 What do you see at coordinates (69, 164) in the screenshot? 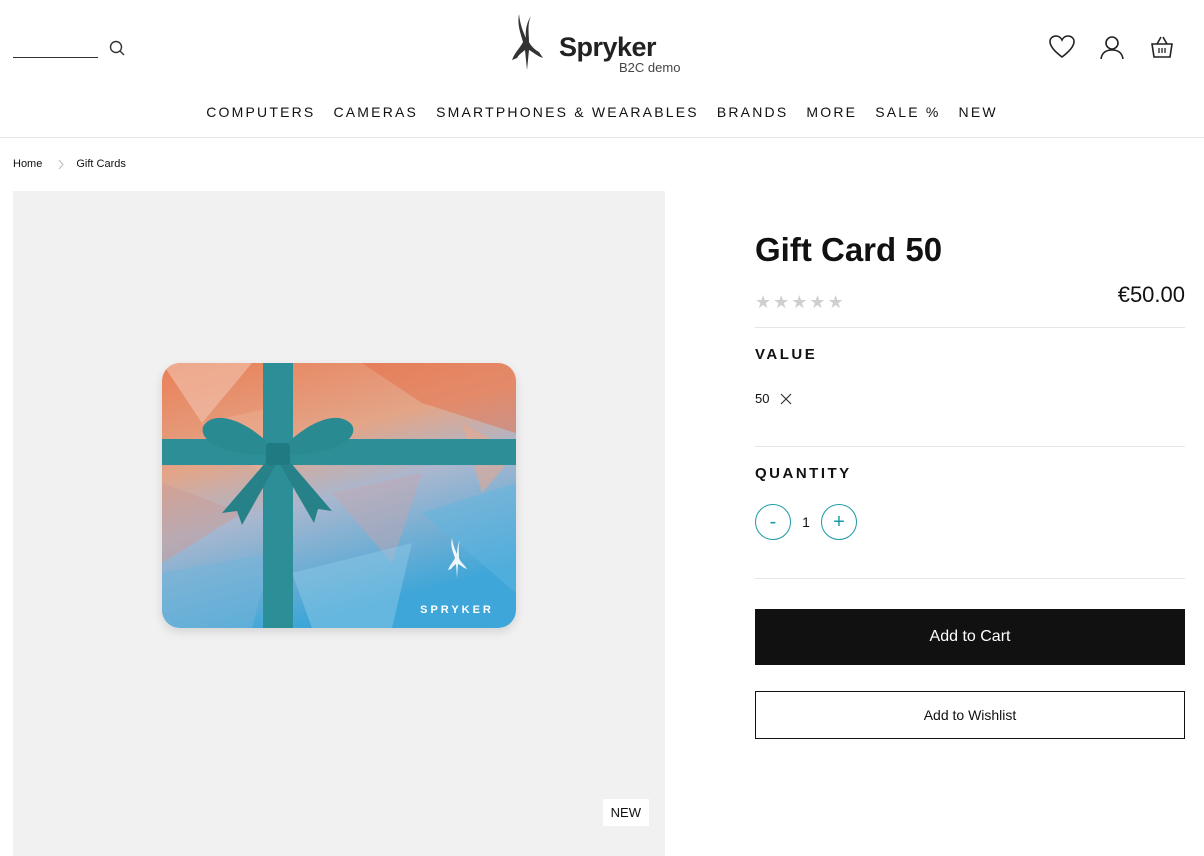
I see `breadcrumb: Home Gift Cards` at bounding box center [69, 164].